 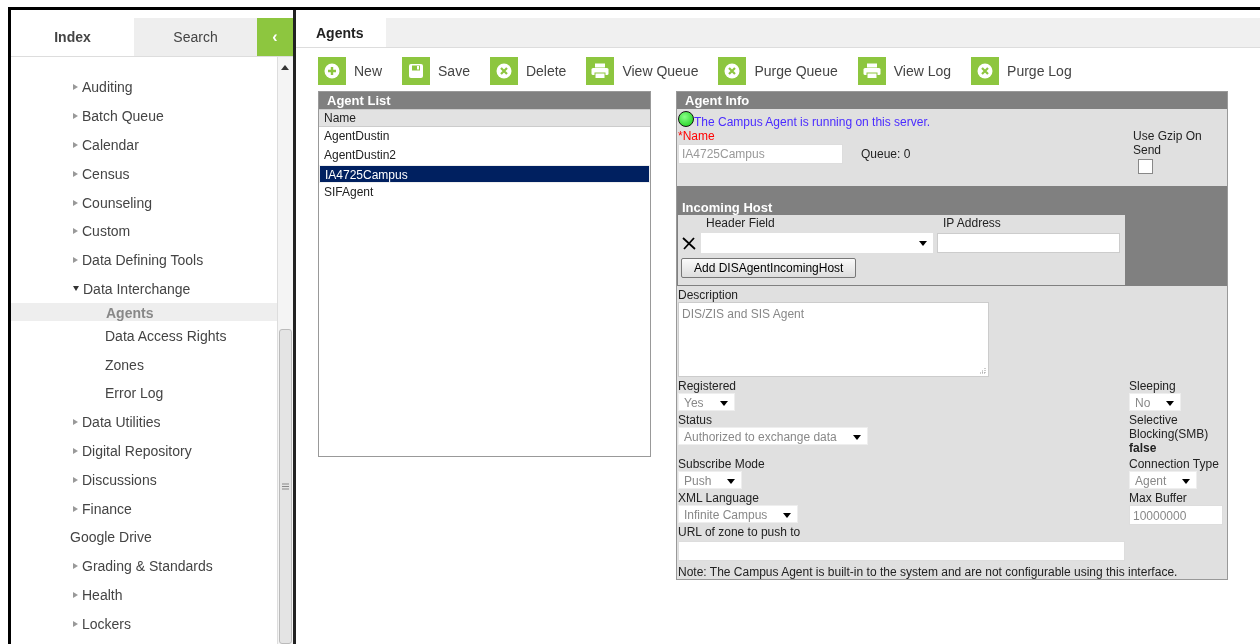 I want to click on nav-item: Finance, so click(x=144, y=508).